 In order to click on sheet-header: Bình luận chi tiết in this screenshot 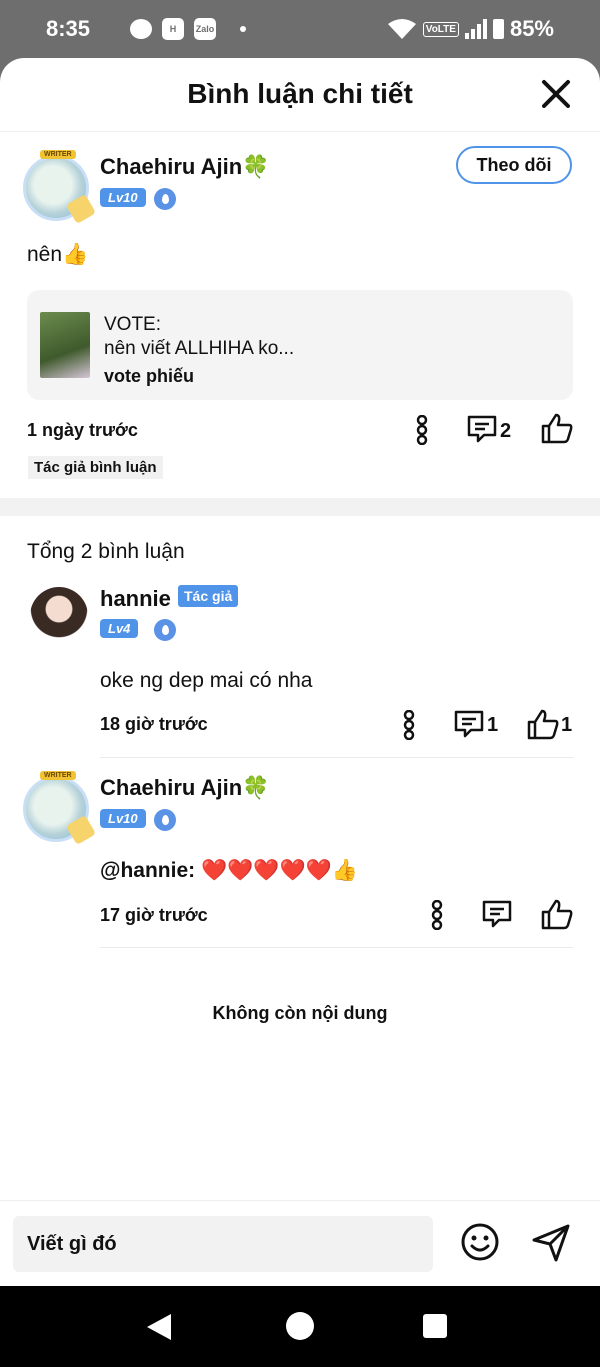, I will do `click(300, 95)`.